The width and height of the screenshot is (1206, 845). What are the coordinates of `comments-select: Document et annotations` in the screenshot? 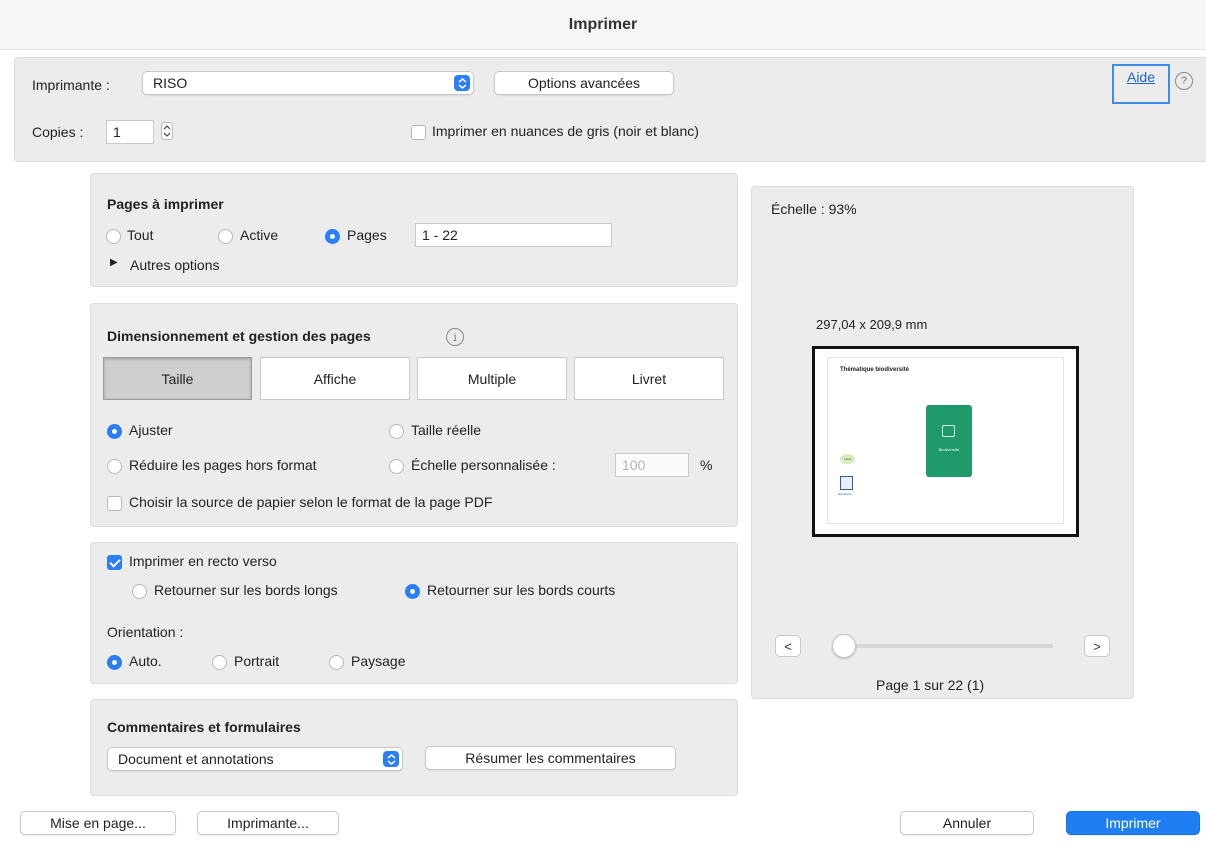 It's located at (255, 759).